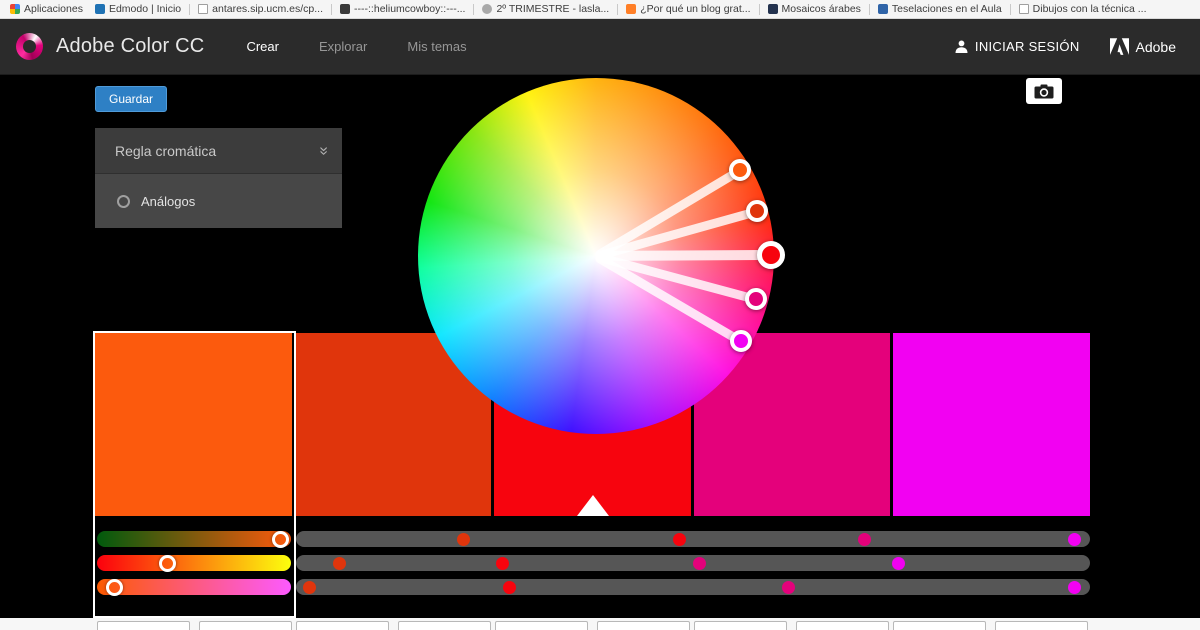  Describe the element at coordinates (53, 9) in the screenshot. I see `bookmark-label: Aplicaciones` at that location.